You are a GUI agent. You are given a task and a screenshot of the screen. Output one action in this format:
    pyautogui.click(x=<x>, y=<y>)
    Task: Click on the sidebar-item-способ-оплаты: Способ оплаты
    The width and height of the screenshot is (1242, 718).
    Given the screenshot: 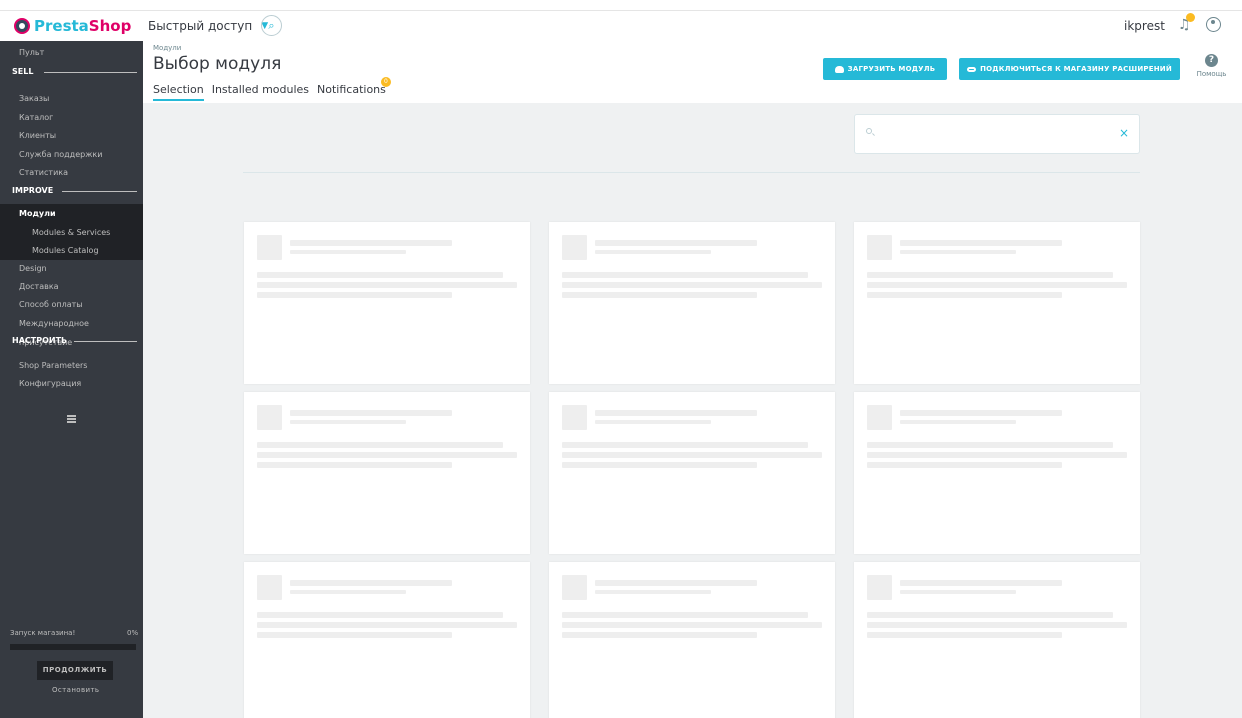 What is the action you would take?
    pyautogui.click(x=71, y=304)
    